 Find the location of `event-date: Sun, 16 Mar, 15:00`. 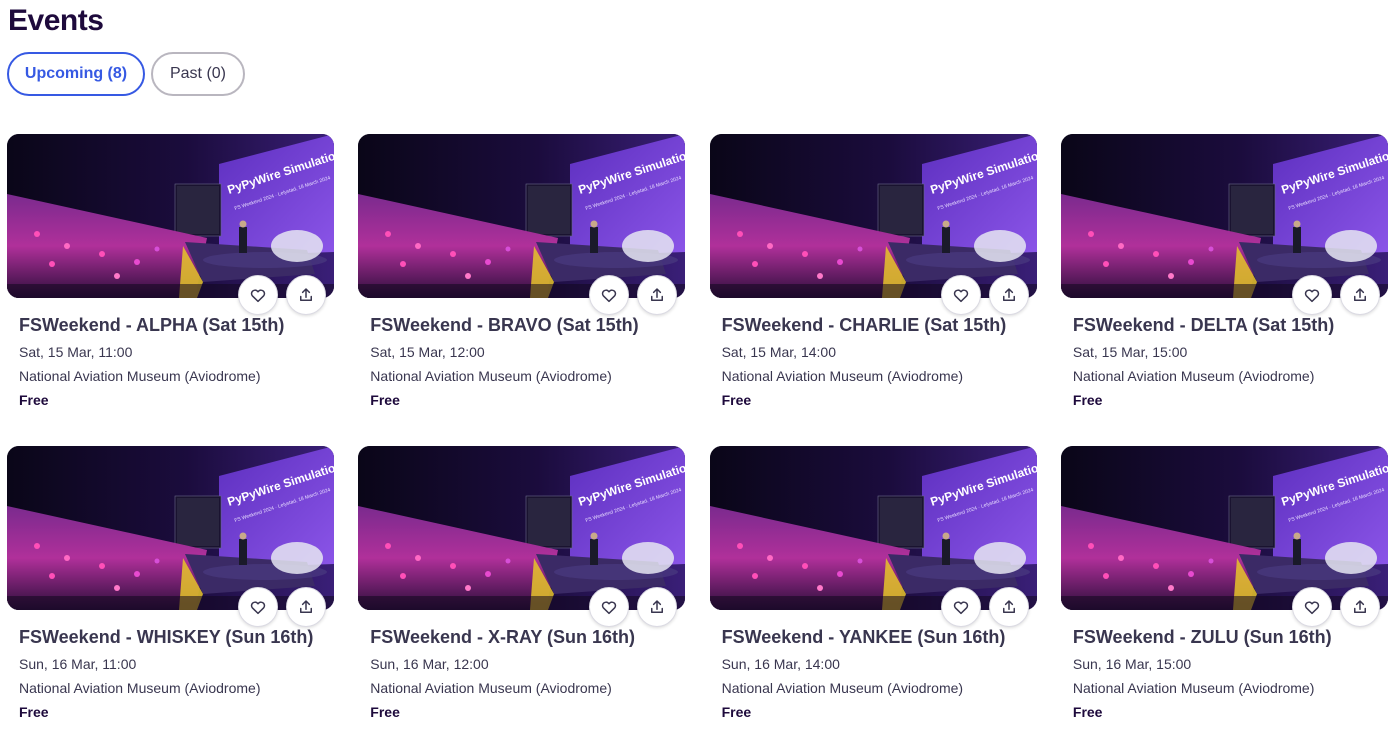

event-date: Sun, 16 Mar, 15:00 is located at coordinates (1132, 664).